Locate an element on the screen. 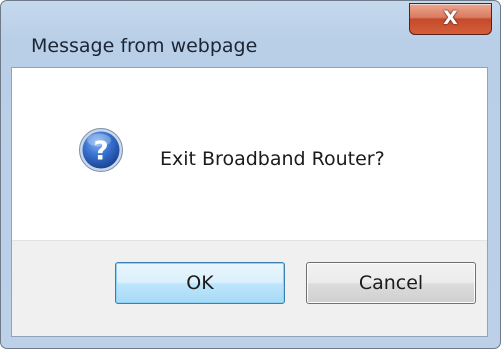  question-icon: ? is located at coordinates (101, 150).